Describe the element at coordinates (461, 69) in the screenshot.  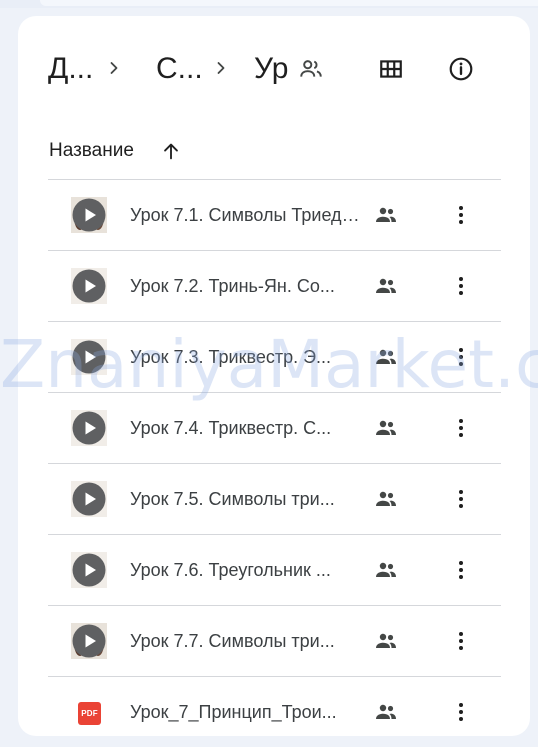
I see `info-icon` at that location.